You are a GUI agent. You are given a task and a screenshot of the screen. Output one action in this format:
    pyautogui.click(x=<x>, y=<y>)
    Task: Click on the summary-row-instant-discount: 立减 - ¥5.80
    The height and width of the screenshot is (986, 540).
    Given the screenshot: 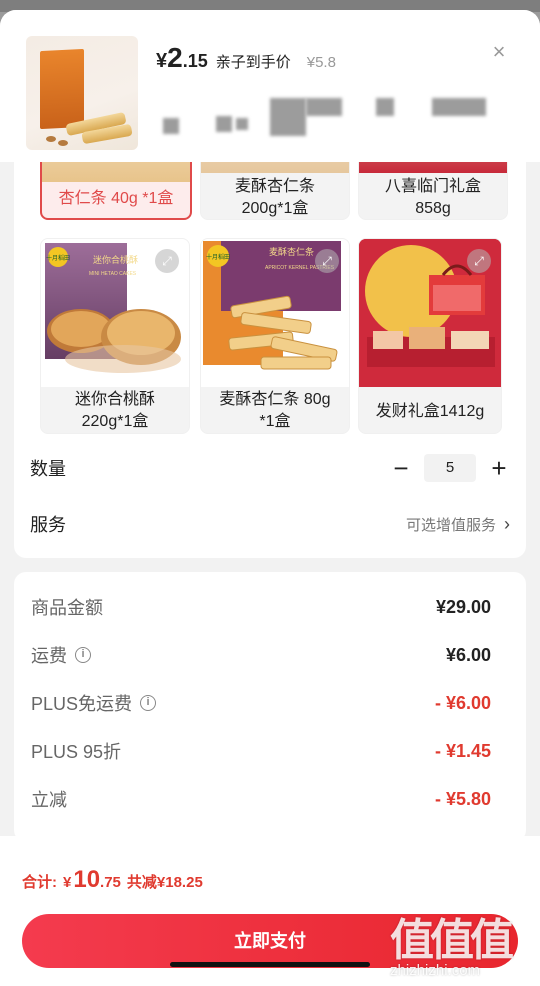 What is the action you would take?
    pyautogui.click(x=261, y=799)
    